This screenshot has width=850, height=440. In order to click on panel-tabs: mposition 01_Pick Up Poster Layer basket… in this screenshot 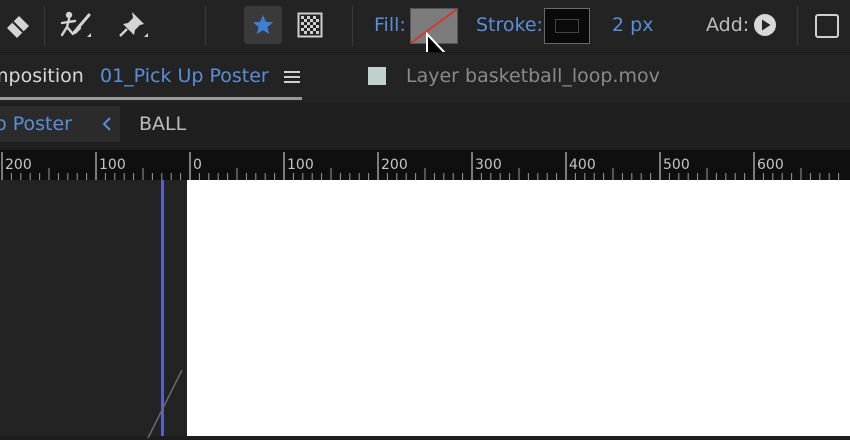, I will do `click(425, 77)`.